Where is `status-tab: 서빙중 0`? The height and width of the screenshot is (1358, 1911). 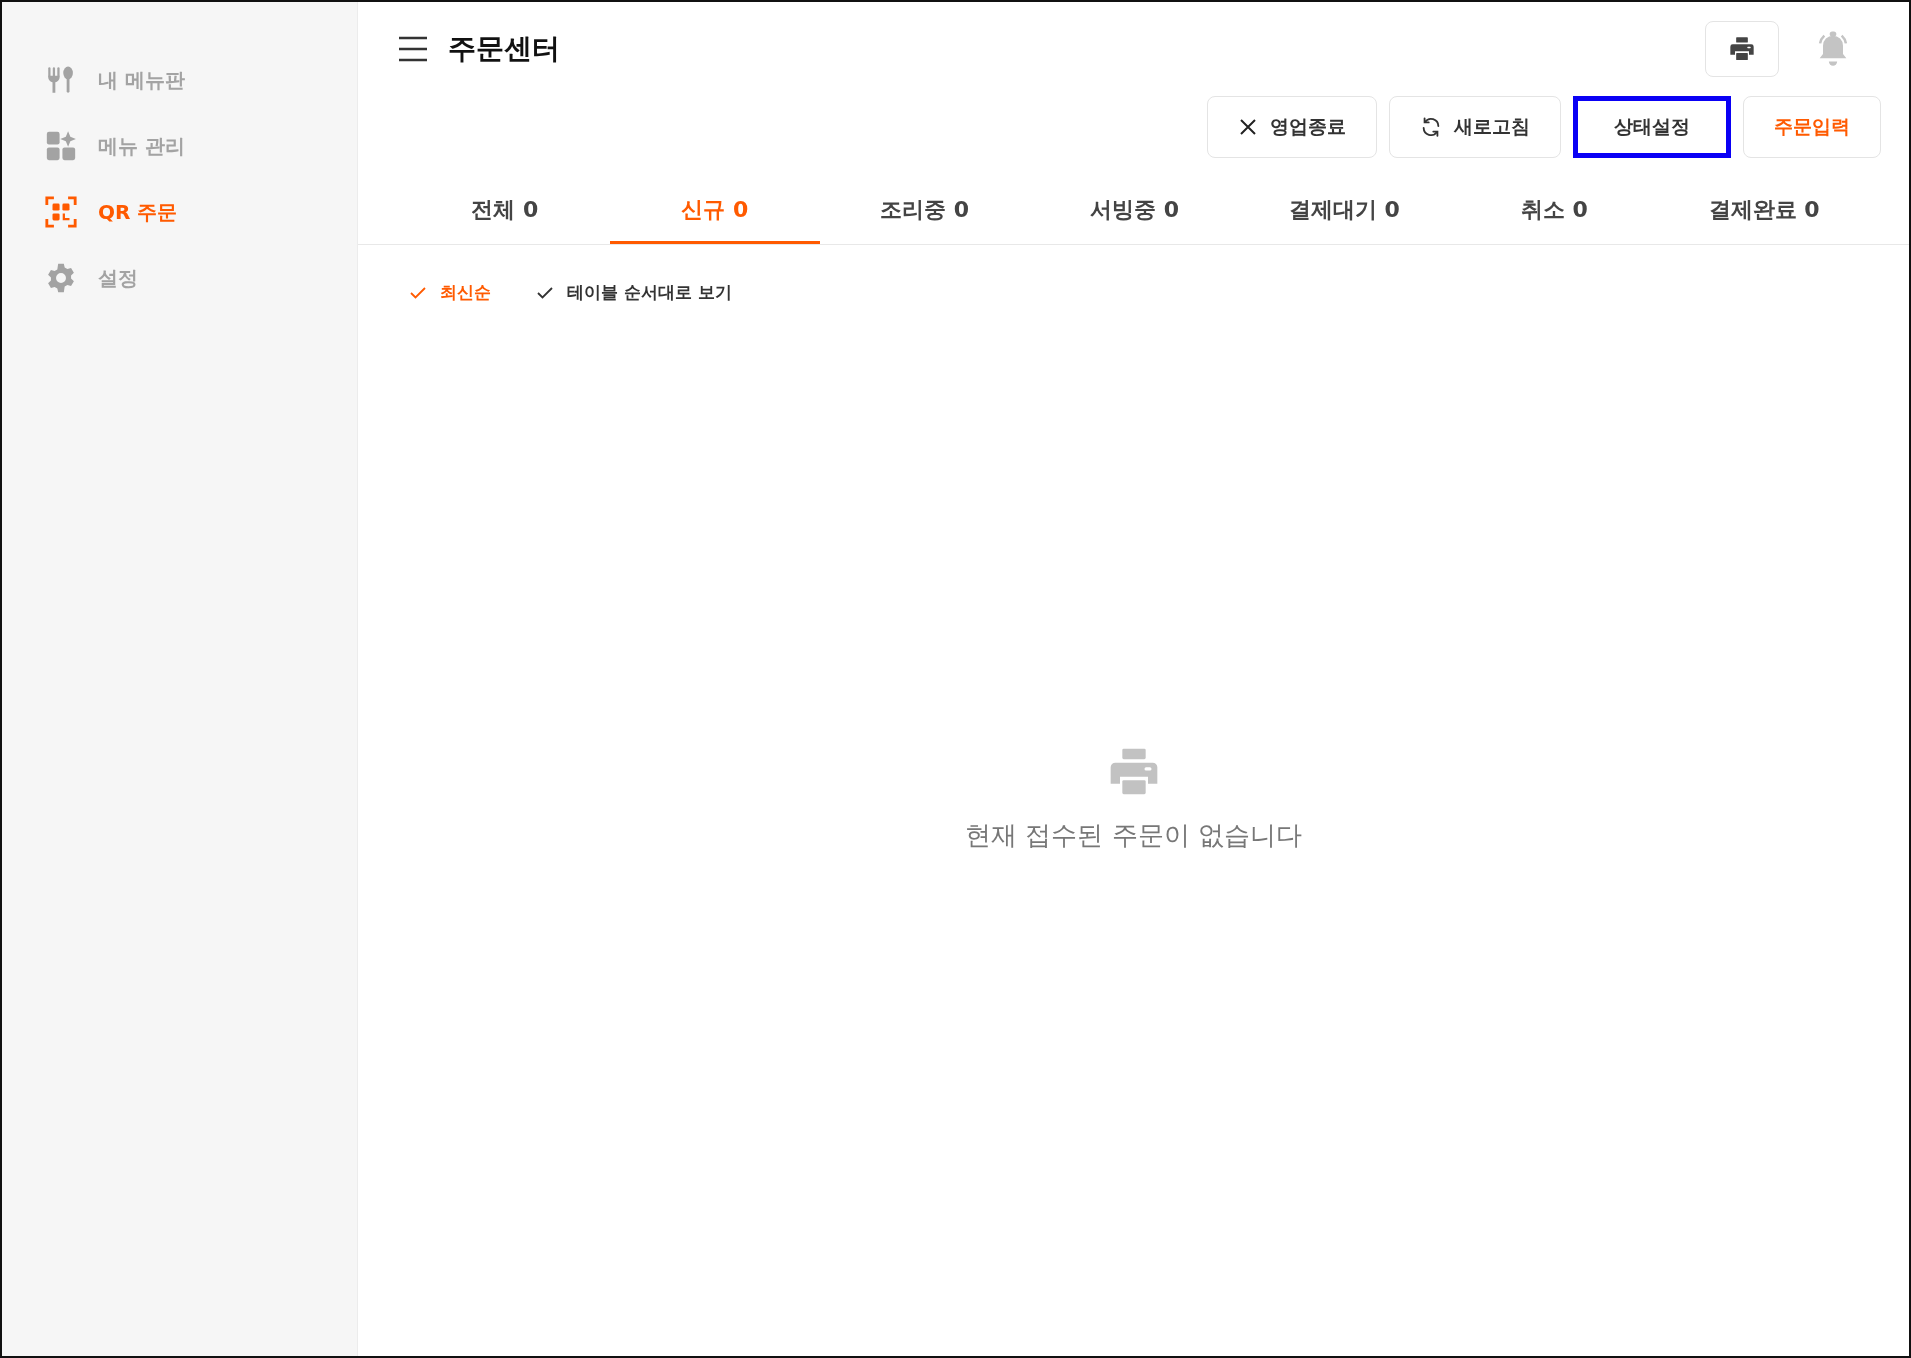 status-tab: 서빙중 0 is located at coordinates (1134, 211).